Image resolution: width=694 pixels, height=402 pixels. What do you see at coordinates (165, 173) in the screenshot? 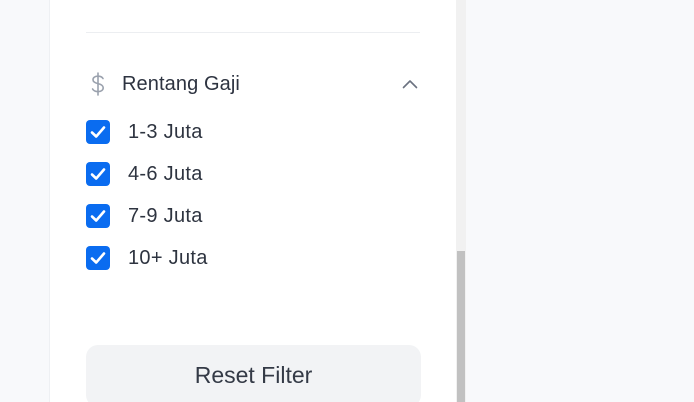
I see `option-label: 4-6 Juta` at bounding box center [165, 173].